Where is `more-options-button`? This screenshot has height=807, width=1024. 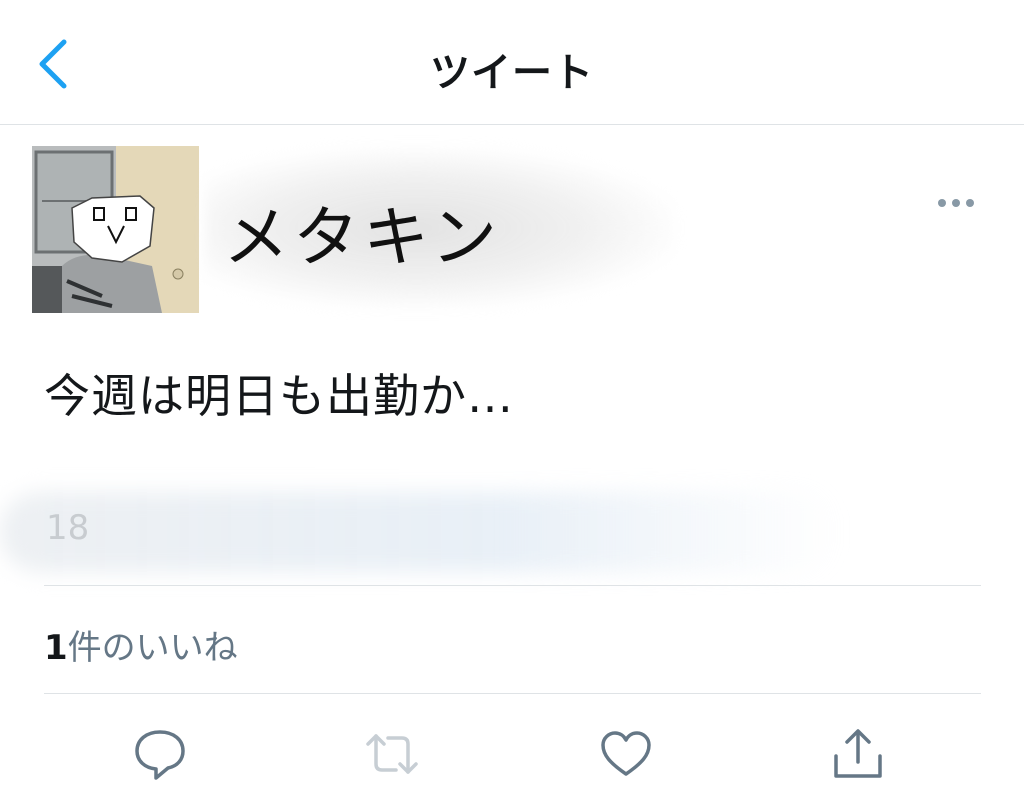
more-options-button is located at coordinates (956, 203).